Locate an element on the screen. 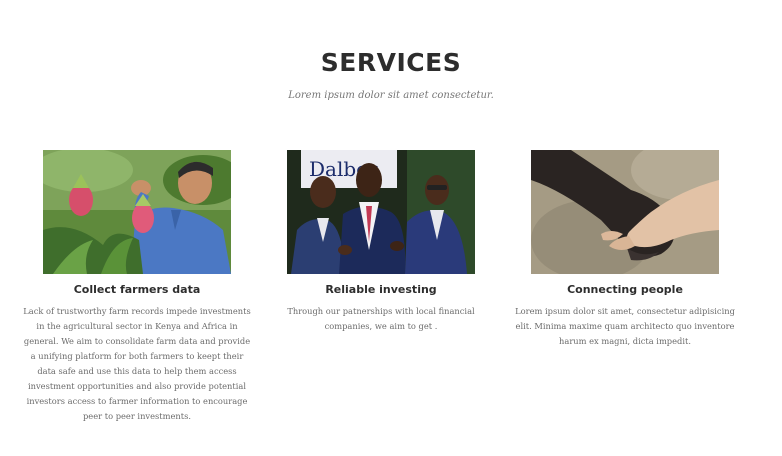  farmer-photo is located at coordinates (137, 212).